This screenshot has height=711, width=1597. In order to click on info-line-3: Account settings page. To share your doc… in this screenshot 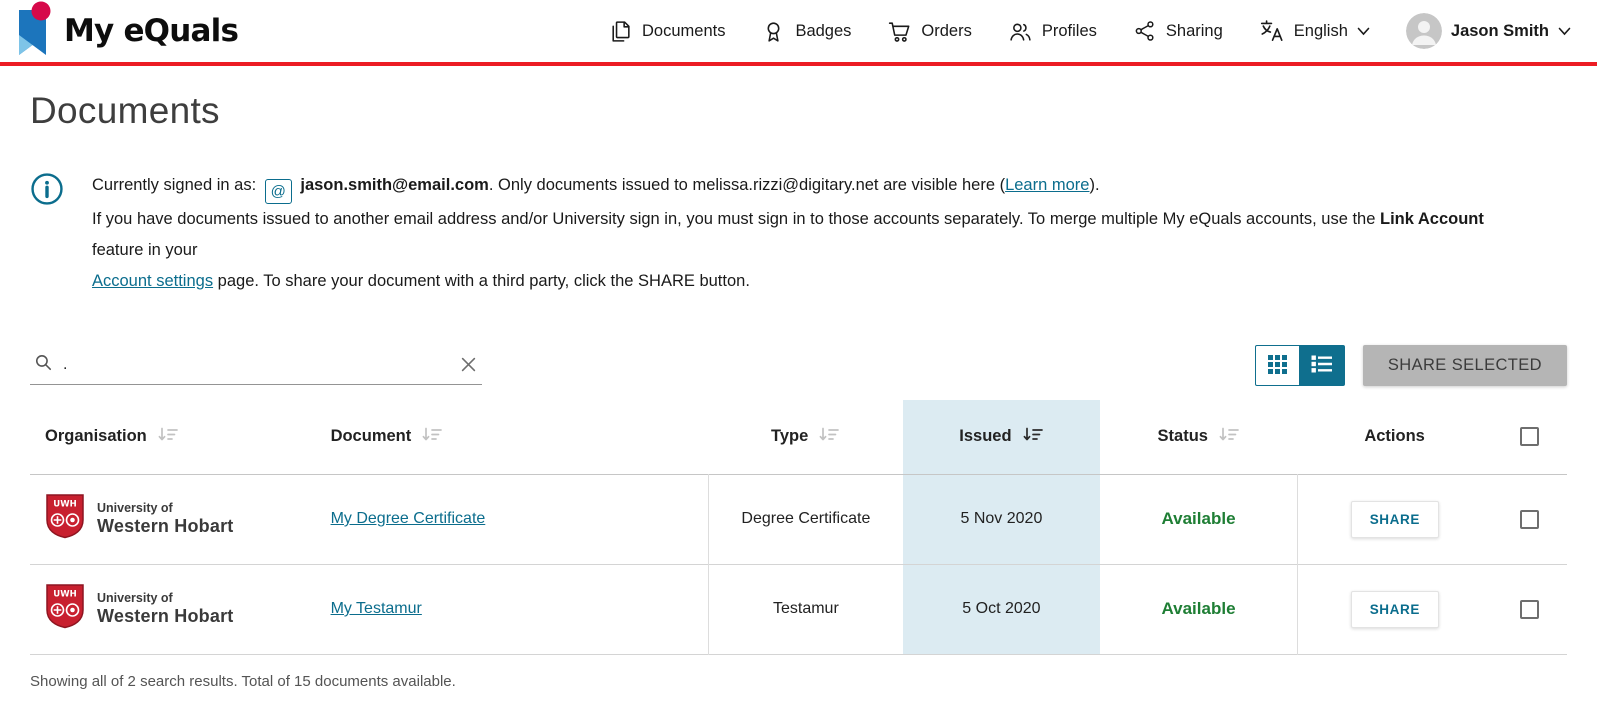, I will do `click(802, 281)`.